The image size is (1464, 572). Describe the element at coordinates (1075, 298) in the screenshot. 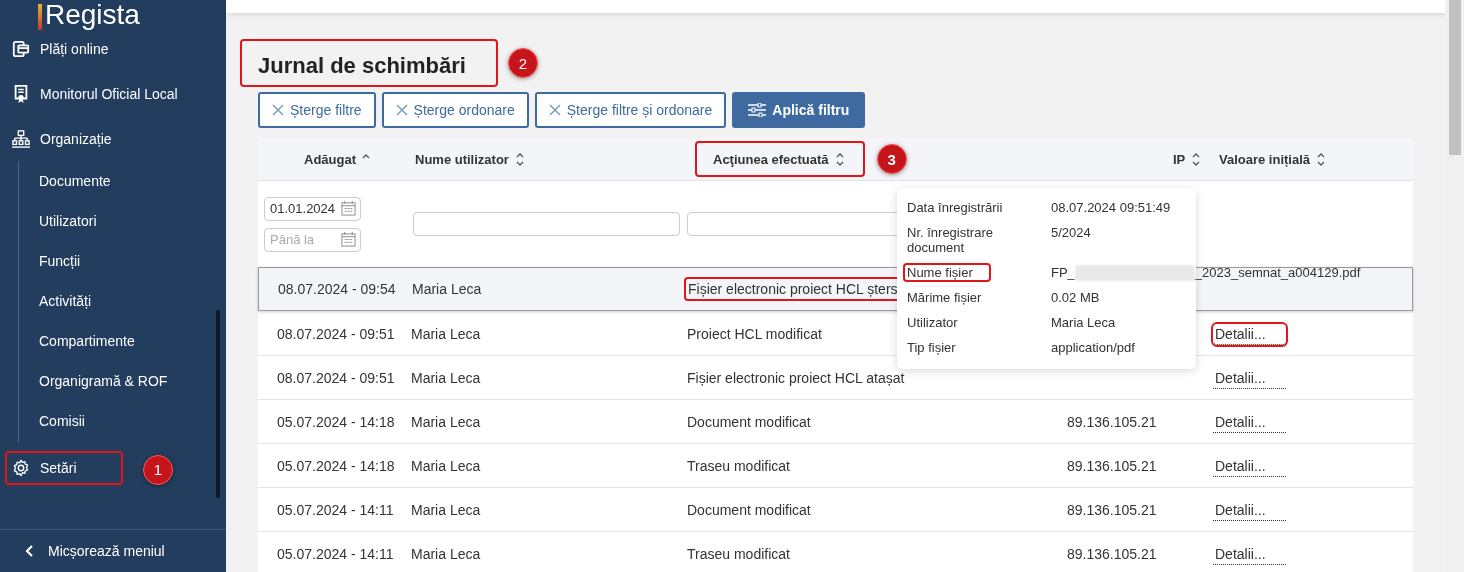

I see `tooltip-value: 0.02 MB` at that location.